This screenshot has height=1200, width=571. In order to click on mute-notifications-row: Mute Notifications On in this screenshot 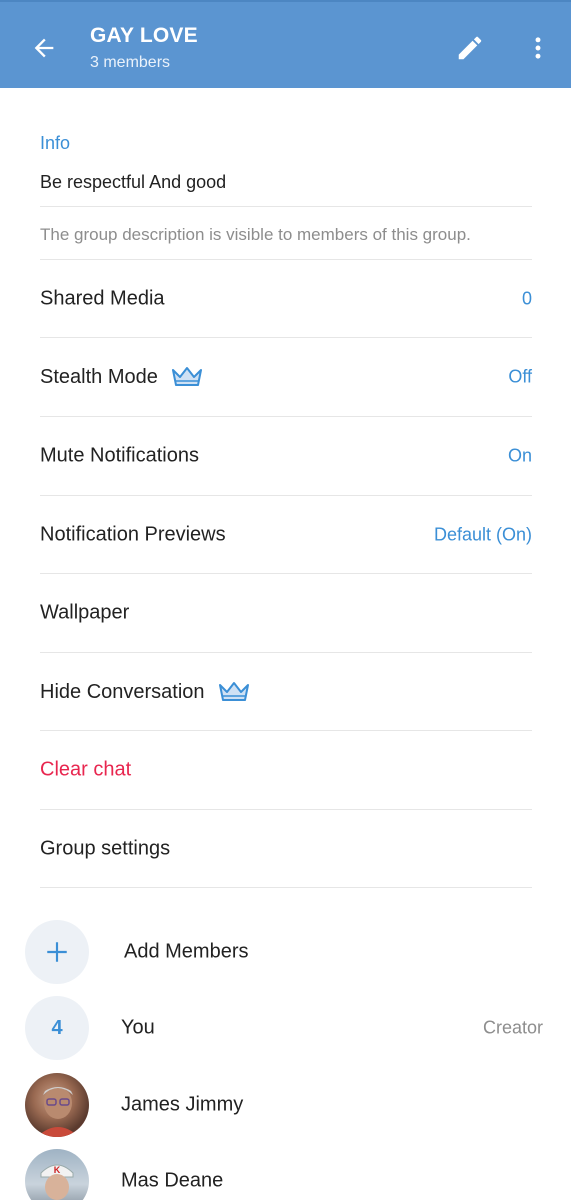, I will do `click(285, 456)`.